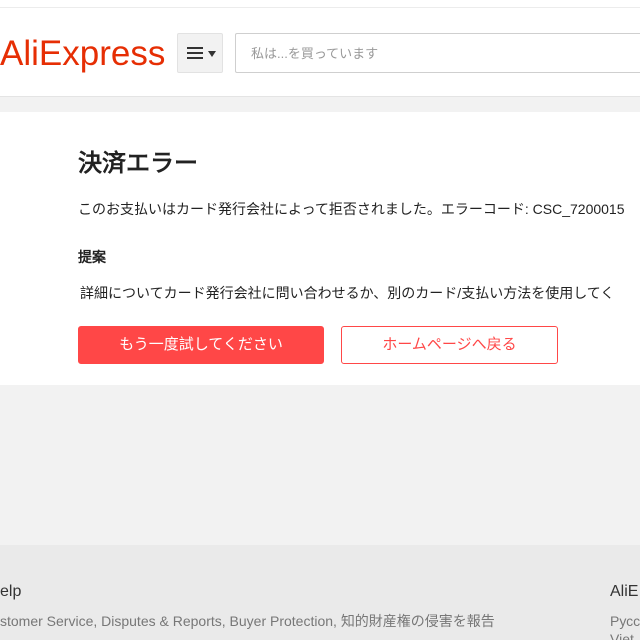 The image size is (640, 640). I want to click on hamburger-menu-icon, so click(195, 53).